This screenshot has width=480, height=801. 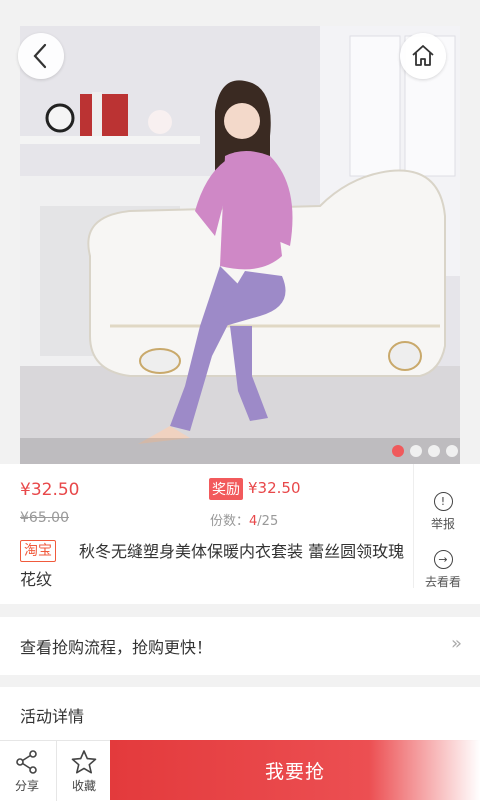 What do you see at coordinates (212, 565) in the screenshot?
I see `product-title: 秋冬无缝塑身美体保暖内衣套装 蕾丝圆领玫瑰花纹` at bounding box center [212, 565].